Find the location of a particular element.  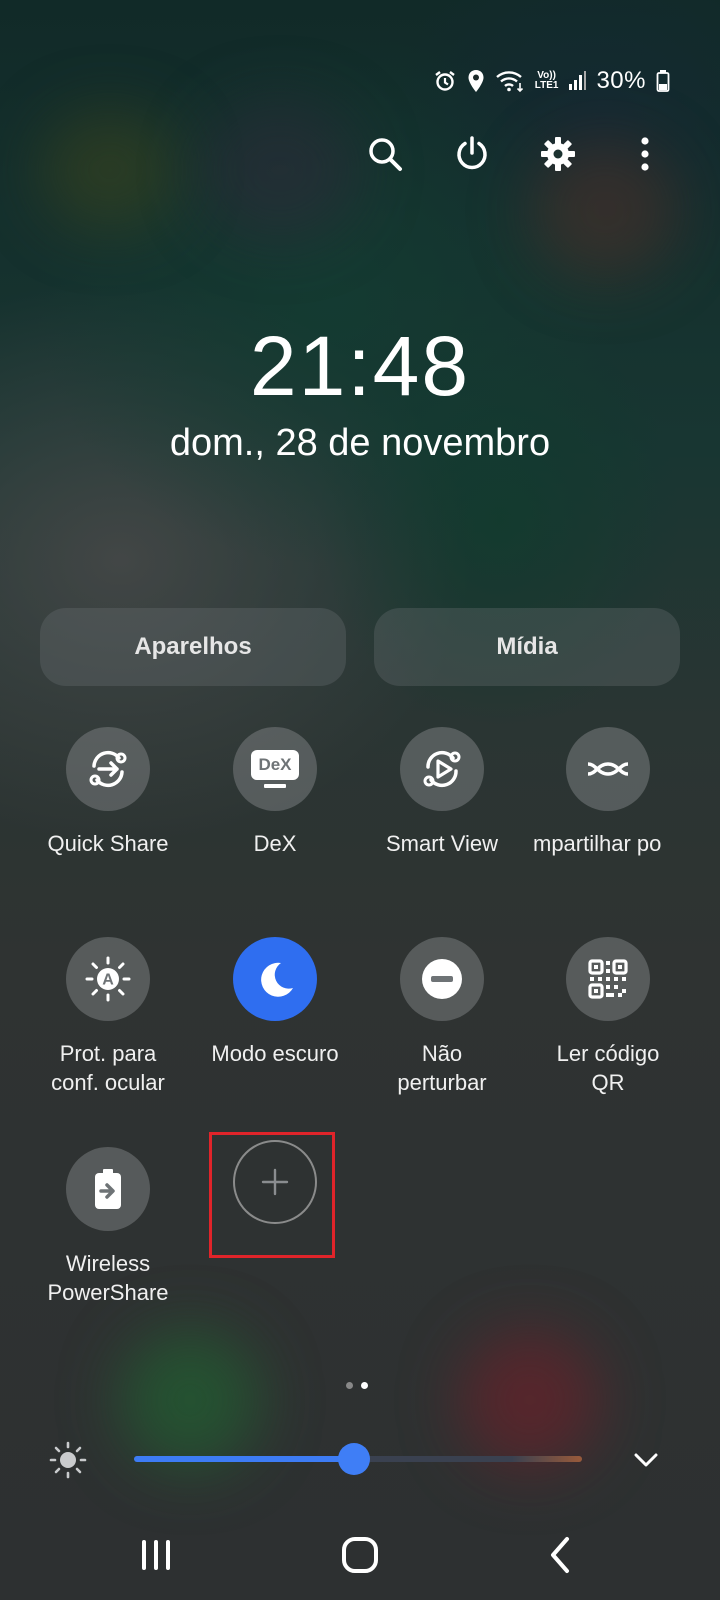

battery-icon is located at coordinates (663, 81).